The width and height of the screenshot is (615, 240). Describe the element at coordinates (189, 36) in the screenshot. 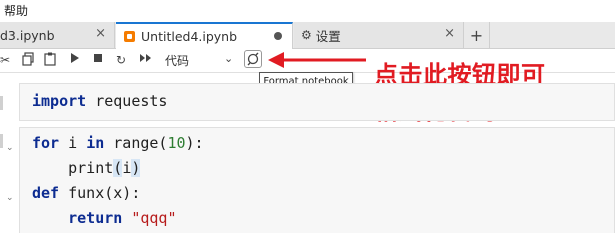

I see `tab-label: Untitled4.ipynb` at that location.